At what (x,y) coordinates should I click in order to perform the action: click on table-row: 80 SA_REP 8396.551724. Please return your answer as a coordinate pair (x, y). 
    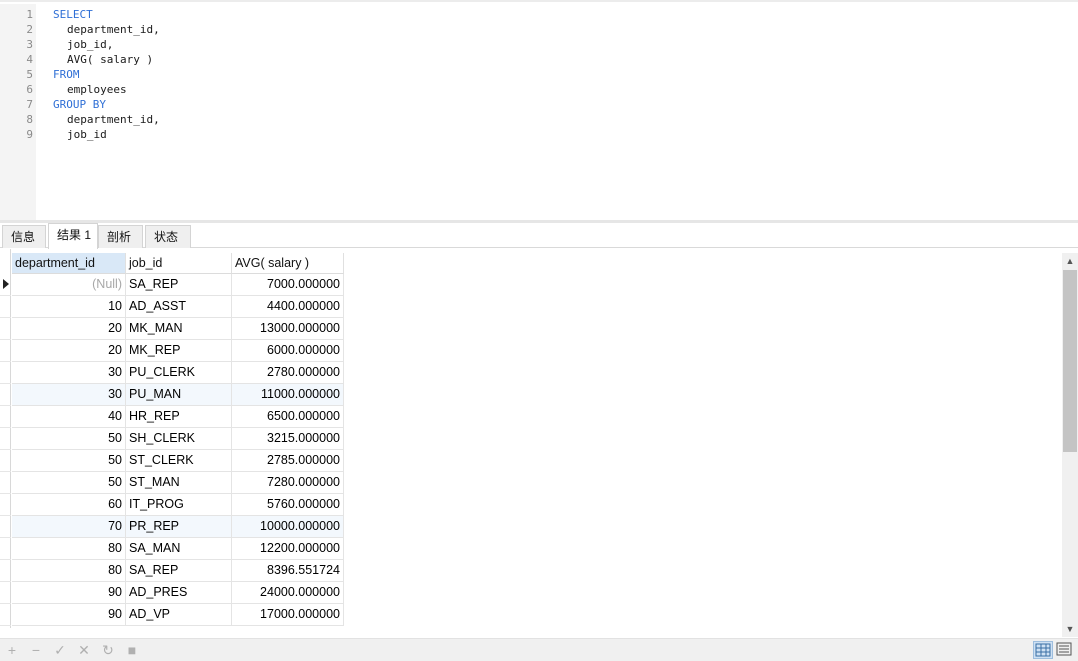
    Looking at the image, I should click on (178, 571).